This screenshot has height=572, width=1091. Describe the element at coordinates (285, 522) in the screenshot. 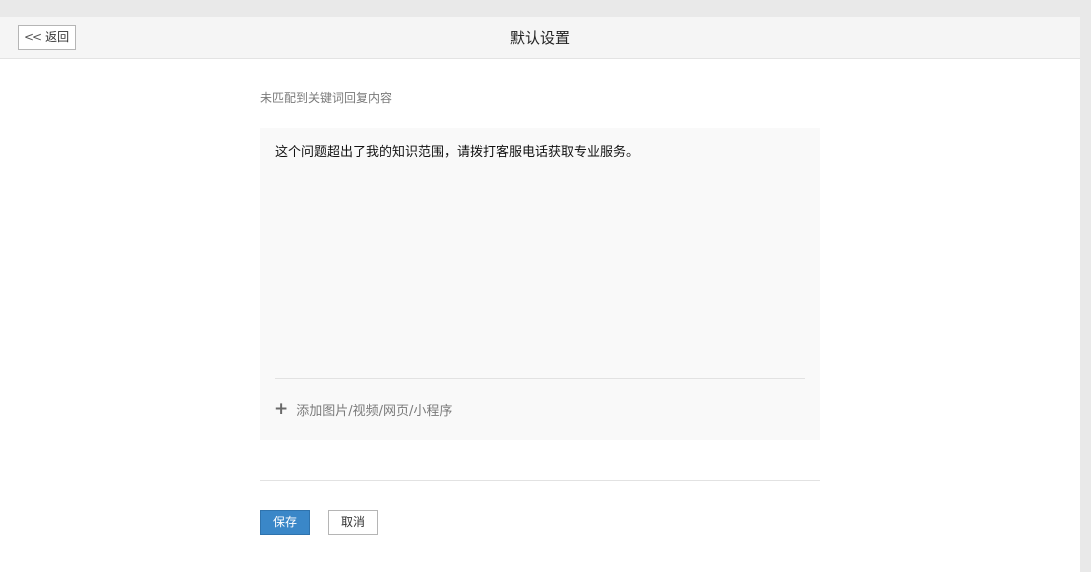

I see `save-button: 保存` at that location.